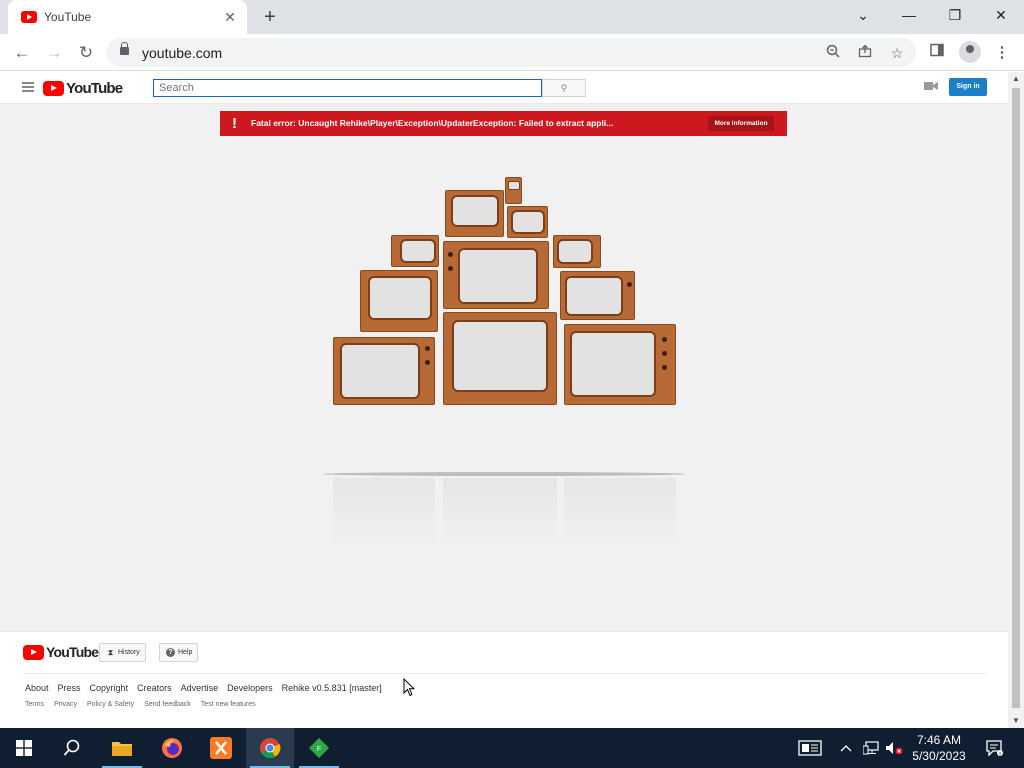  Describe the element at coordinates (127, 17) in the screenshot. I see `tab-youtube: YouTube ✕` at that location.